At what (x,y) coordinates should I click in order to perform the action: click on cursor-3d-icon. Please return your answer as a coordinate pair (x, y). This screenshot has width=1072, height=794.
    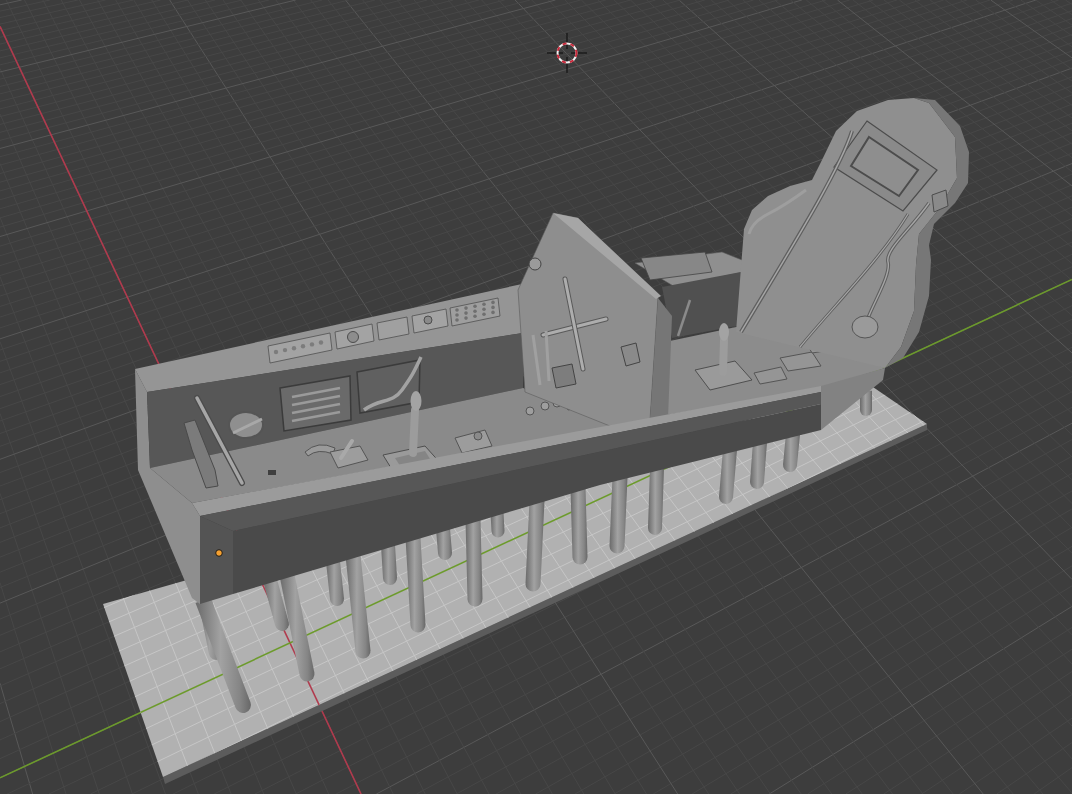
    Looking at the image, I should click on (567, 53).